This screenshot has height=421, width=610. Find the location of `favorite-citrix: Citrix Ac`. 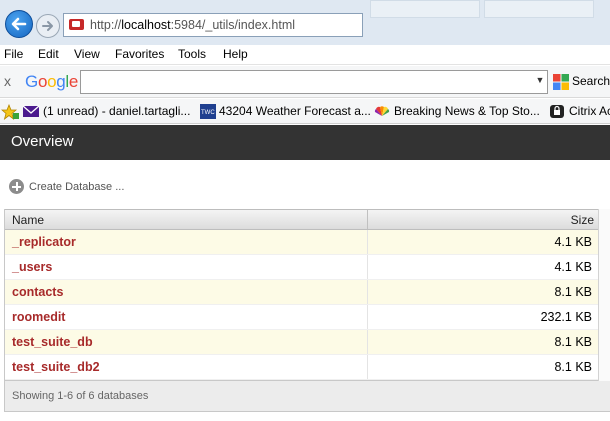

favorite-citrix: Citrix Ac is located at coordinates (589, 111).